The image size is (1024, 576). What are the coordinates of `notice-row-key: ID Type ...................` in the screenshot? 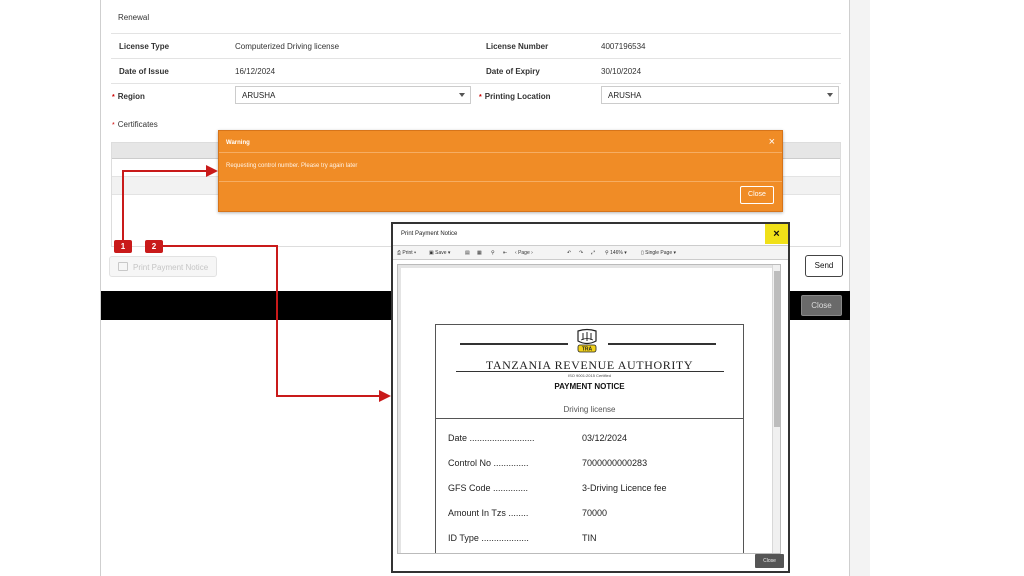 It's located at (488, 538).